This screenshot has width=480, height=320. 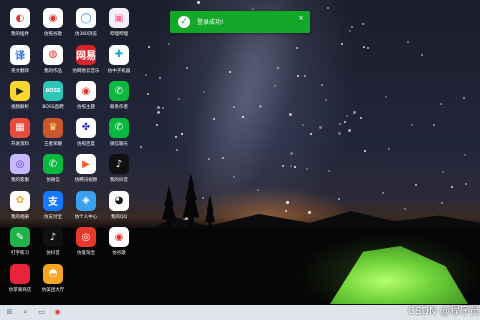 What do you see at coordinates (57, 312) in the screenshot?
I see `browser-icon: ◉` at bounding box center [57, 312].